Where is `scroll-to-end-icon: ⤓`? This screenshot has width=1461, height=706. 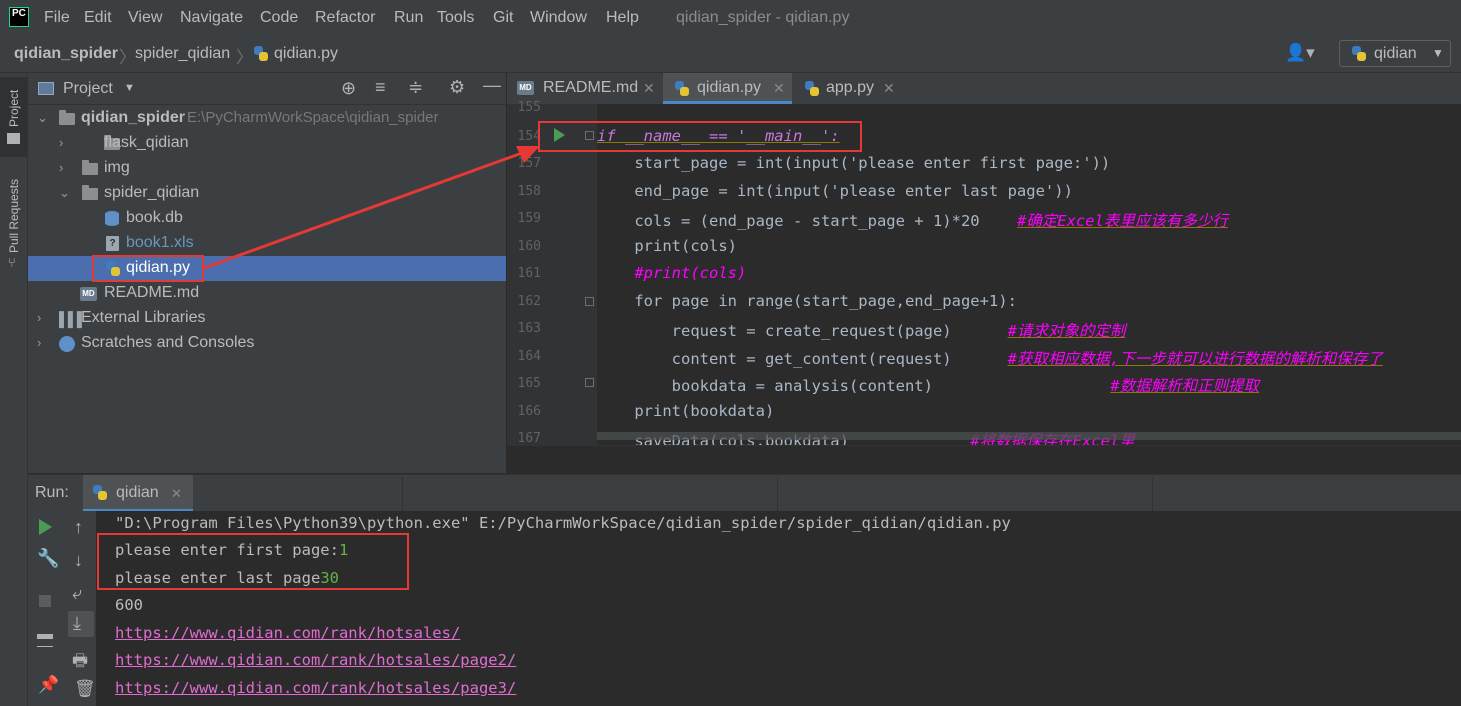 scroll-to-end-icon: ⤓ is located at coordinates (77, 623).